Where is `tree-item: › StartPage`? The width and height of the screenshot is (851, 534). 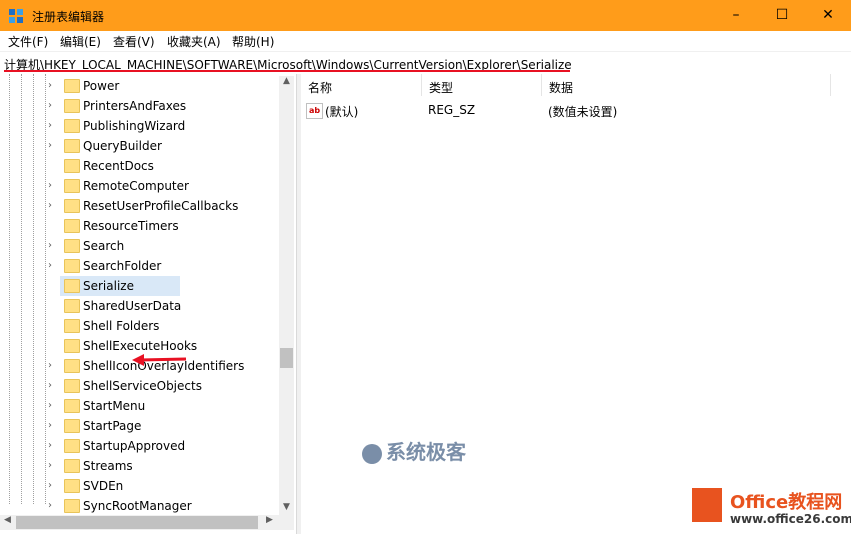 tree-item: › StartPage is located at coordinates (168, 426).